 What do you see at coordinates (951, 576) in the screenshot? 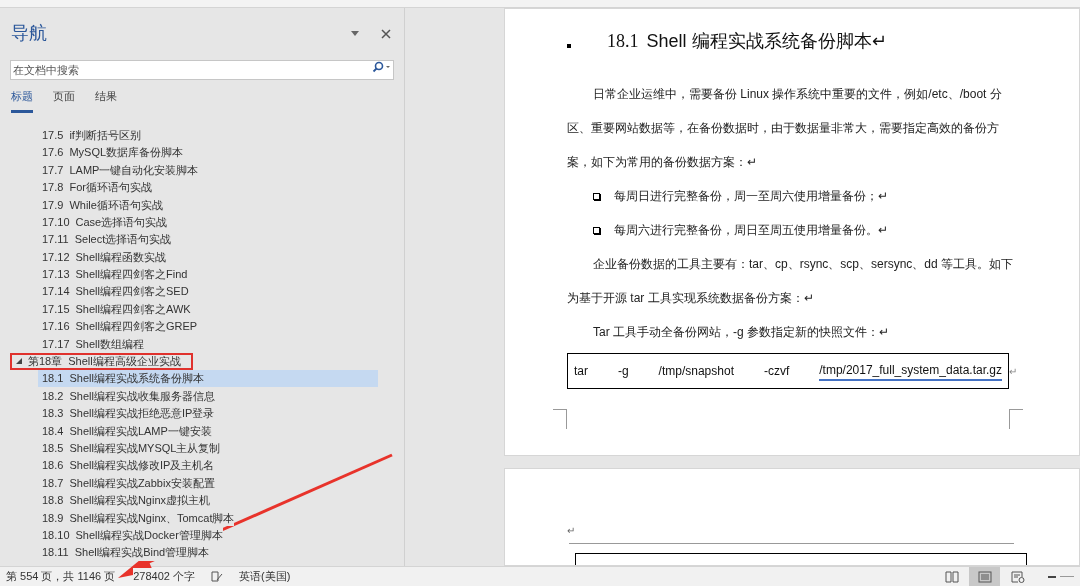
I see `book-icon` at bounding box center [951, 576].